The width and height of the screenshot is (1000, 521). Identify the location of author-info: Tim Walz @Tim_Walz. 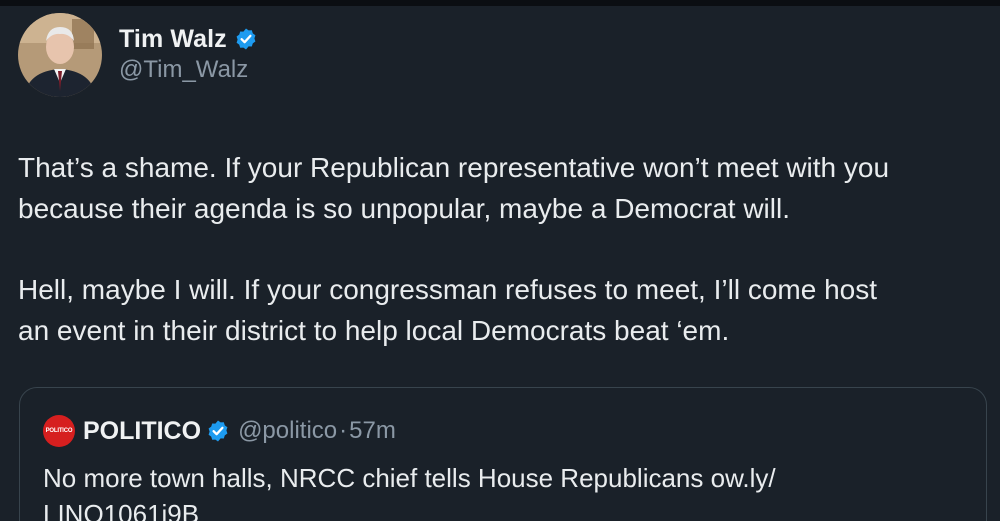
(188, 53).